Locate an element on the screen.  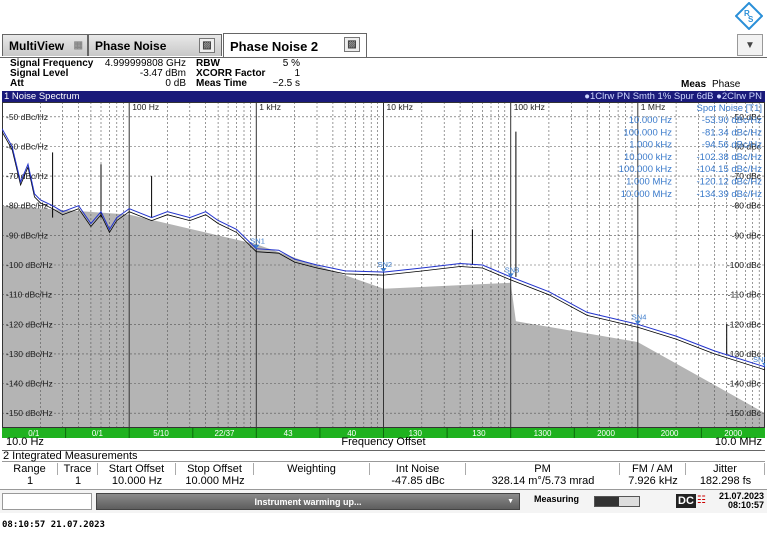
y-tick-label: -50 dBc/Hz is located at coordinates (27, 117).